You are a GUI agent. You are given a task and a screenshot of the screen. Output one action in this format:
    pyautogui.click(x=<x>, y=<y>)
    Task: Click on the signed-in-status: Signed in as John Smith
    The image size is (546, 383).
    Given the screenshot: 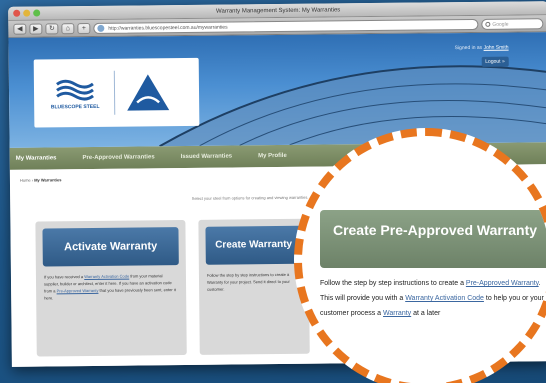 What is the action you would take?
    pyautogui.click(x=482, y=48)
    